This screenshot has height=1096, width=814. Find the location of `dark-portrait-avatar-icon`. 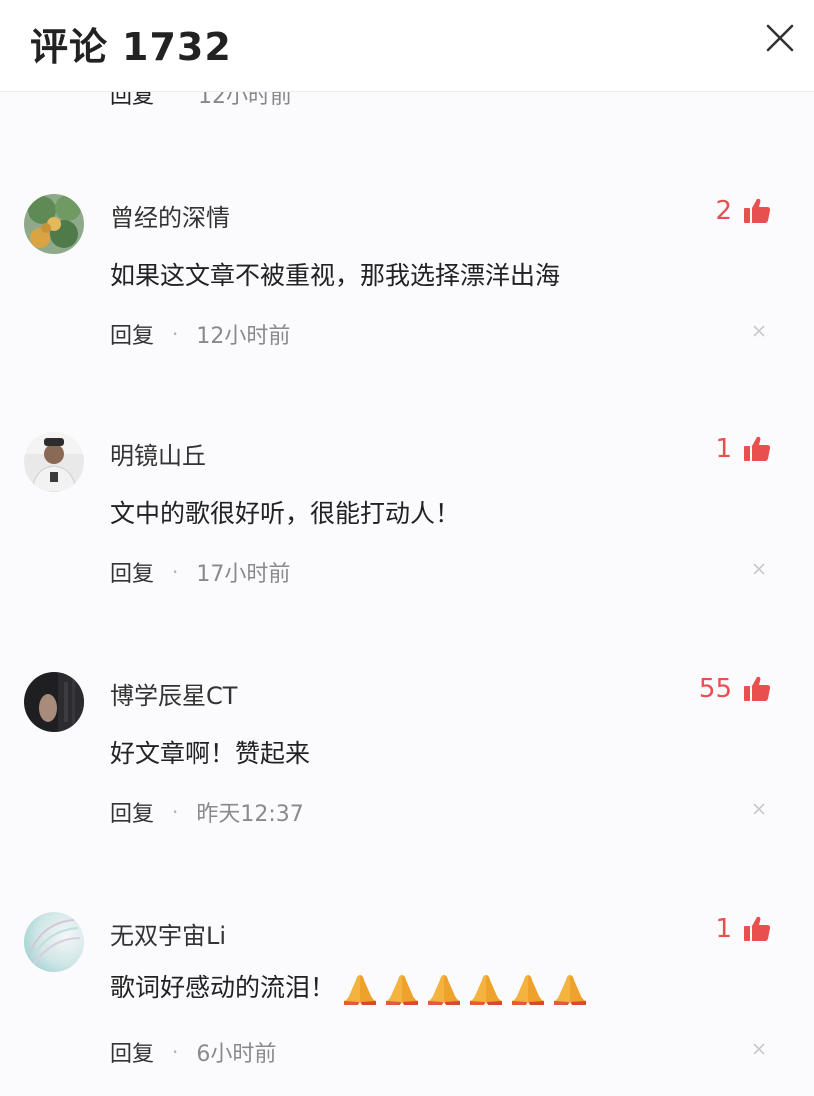

dark-portrait-avatar-icon is located at coordinates (54, 702).